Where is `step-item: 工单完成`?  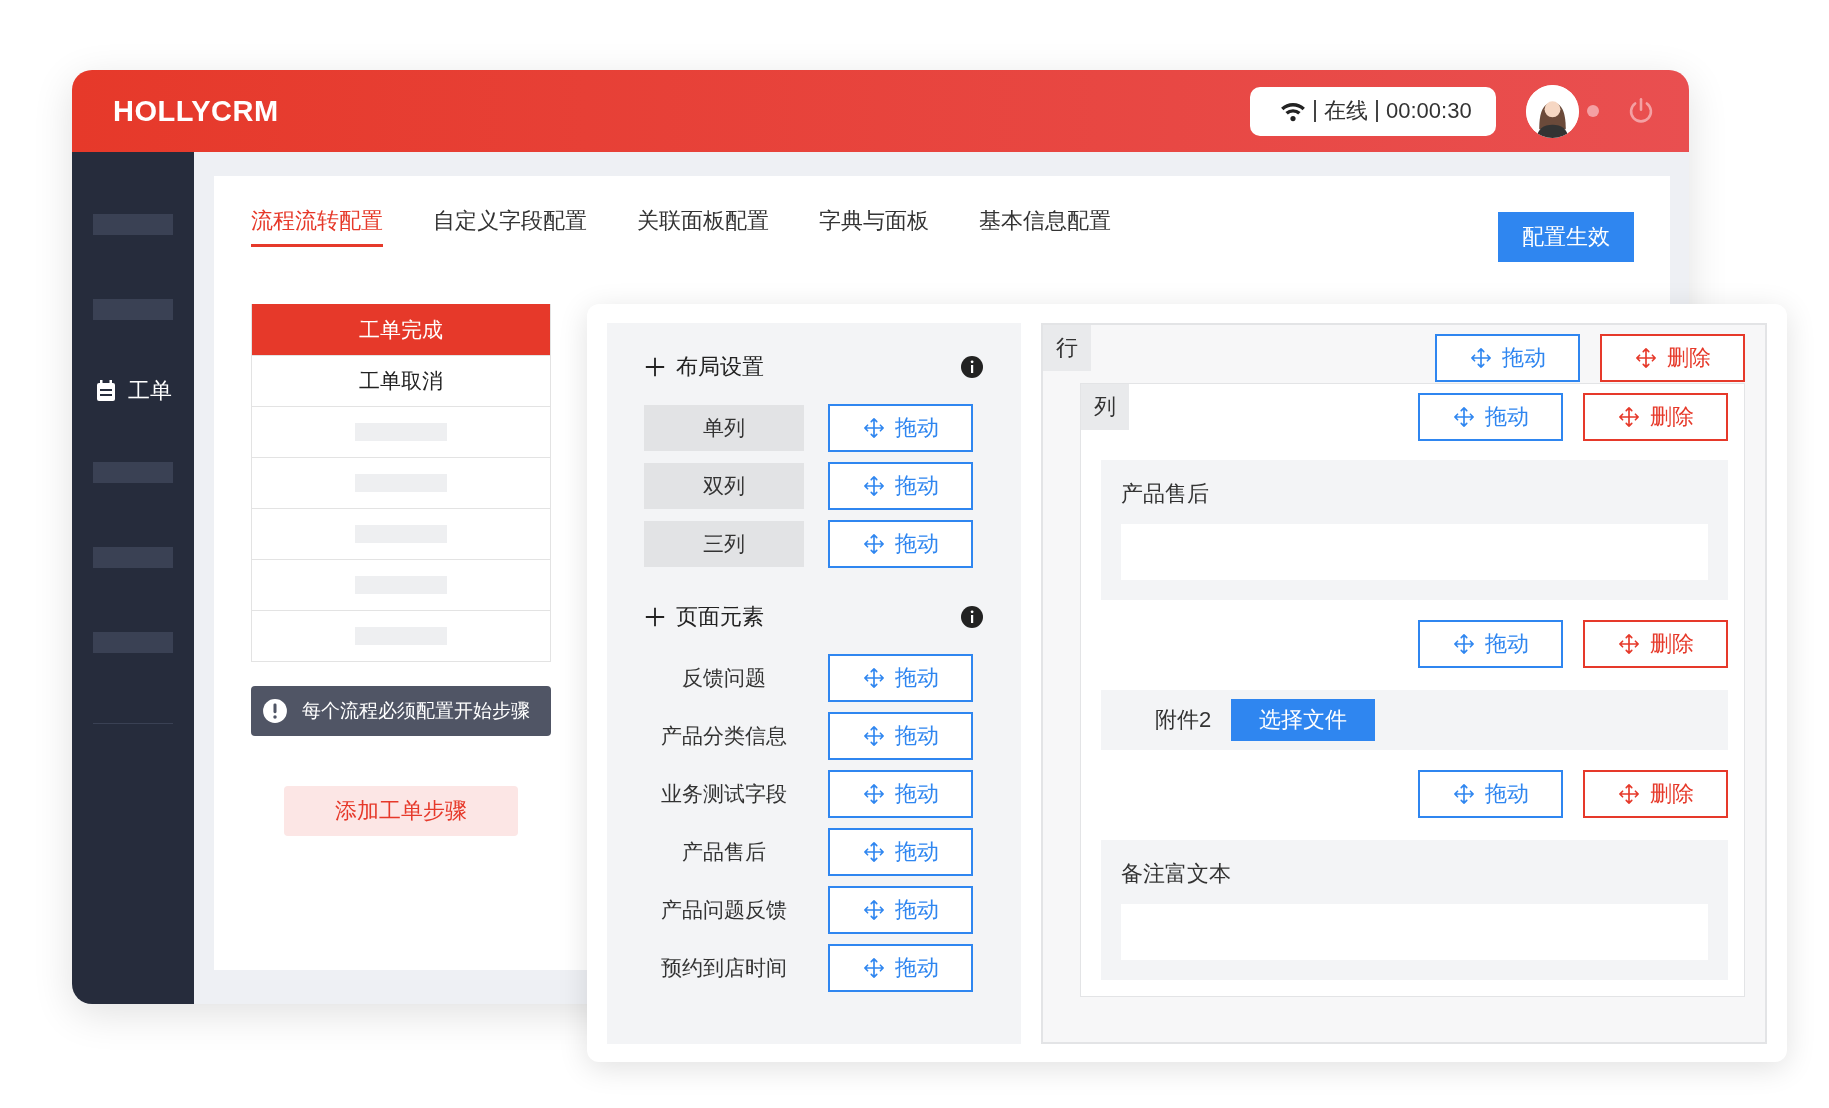 step-item: 工单完成 is located at coordinates (401, 329).